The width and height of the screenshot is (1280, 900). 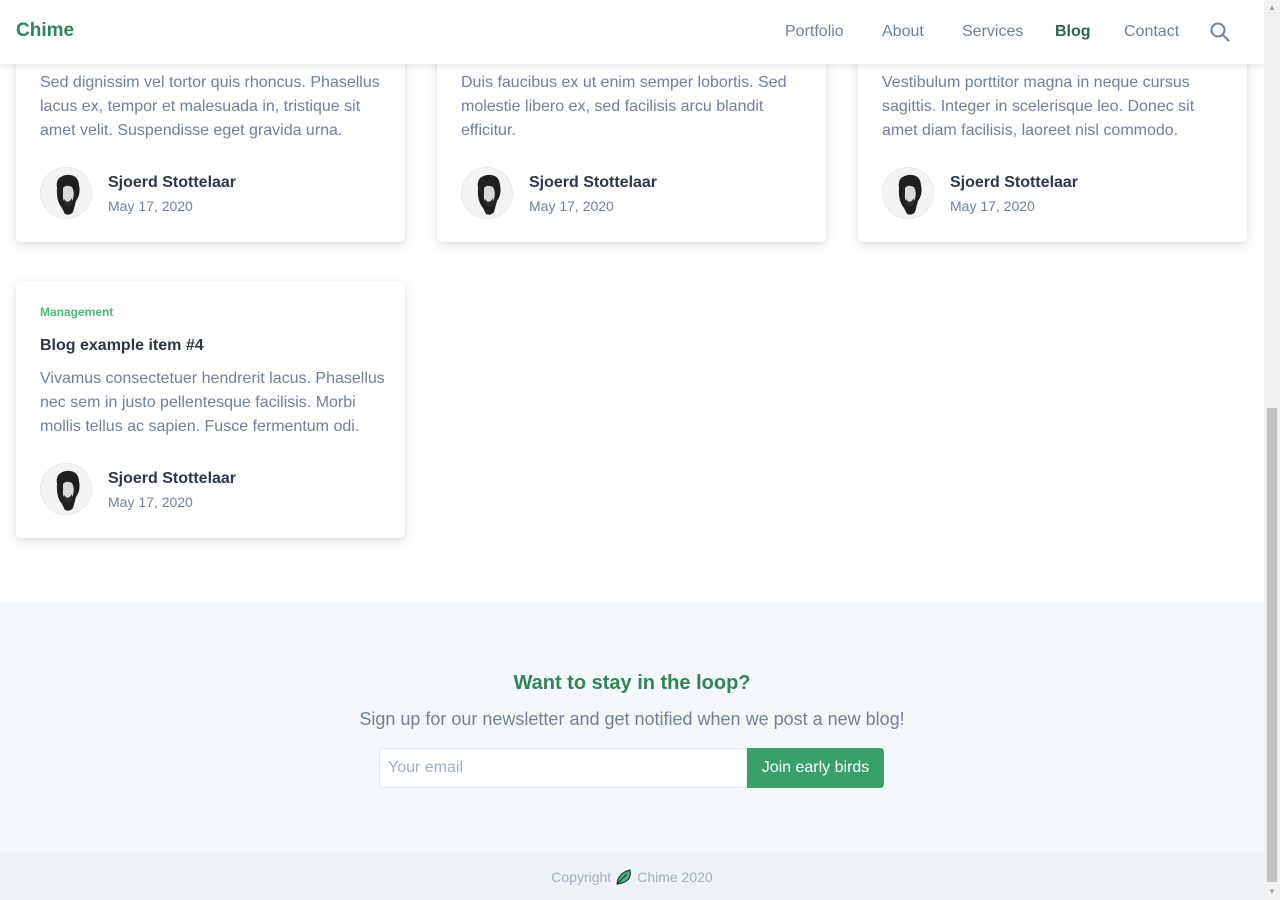 I want to click on nav-link-contact: Contact, so click(x=1151, y=32).